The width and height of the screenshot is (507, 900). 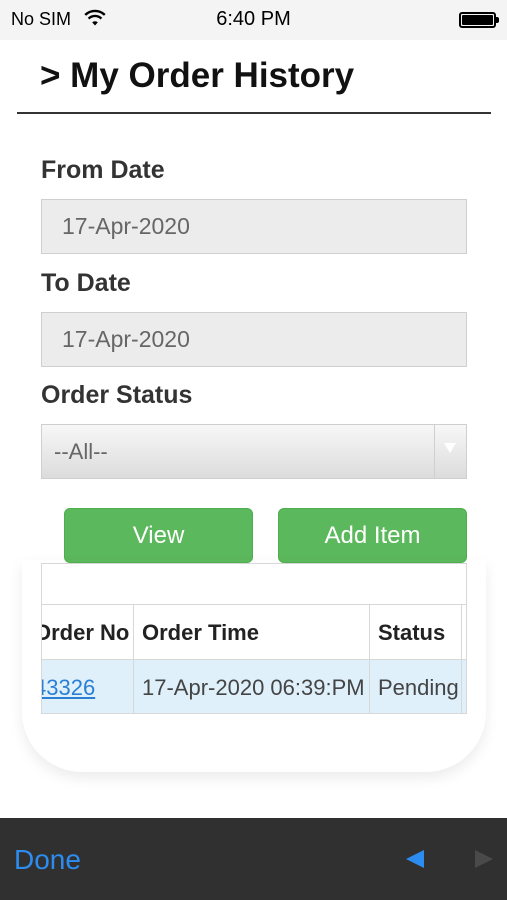 I want to click on to-date-label: To Date, so click(x=86, y=283).